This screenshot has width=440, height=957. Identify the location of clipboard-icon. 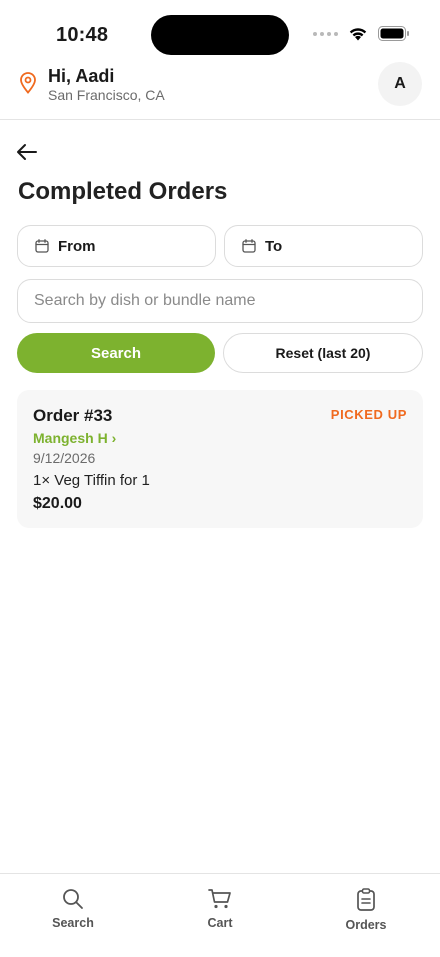
(366, 899).